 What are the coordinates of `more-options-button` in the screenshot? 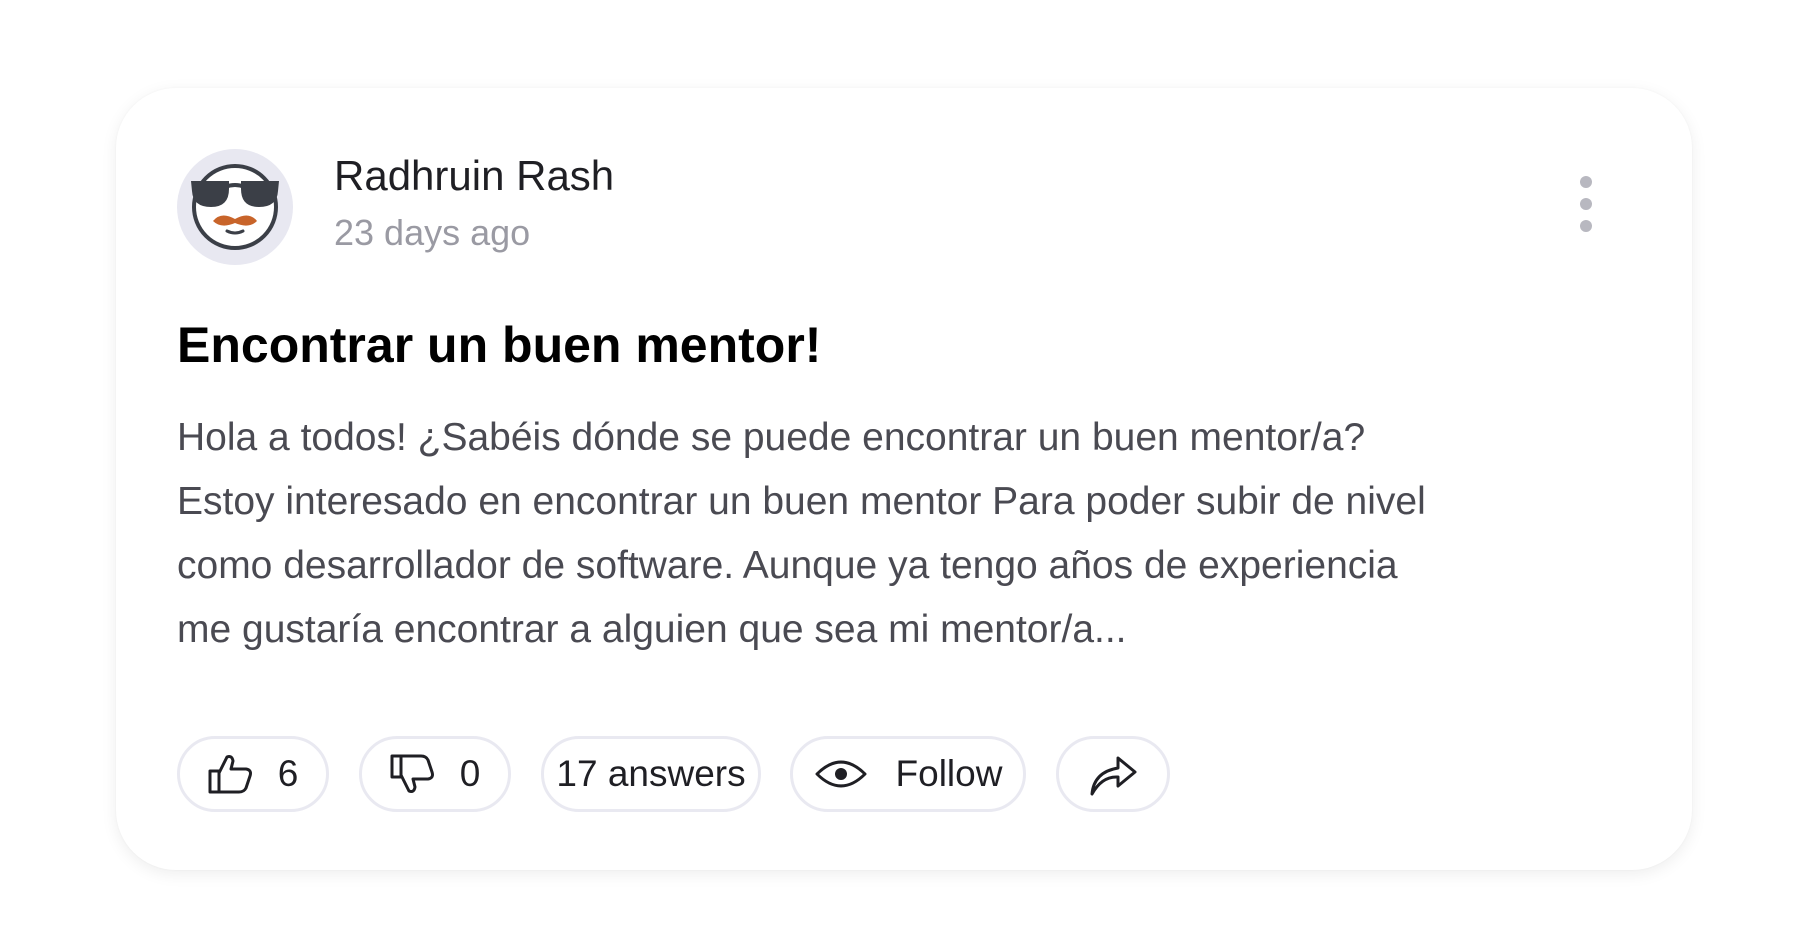 It's located at (1586, 206).